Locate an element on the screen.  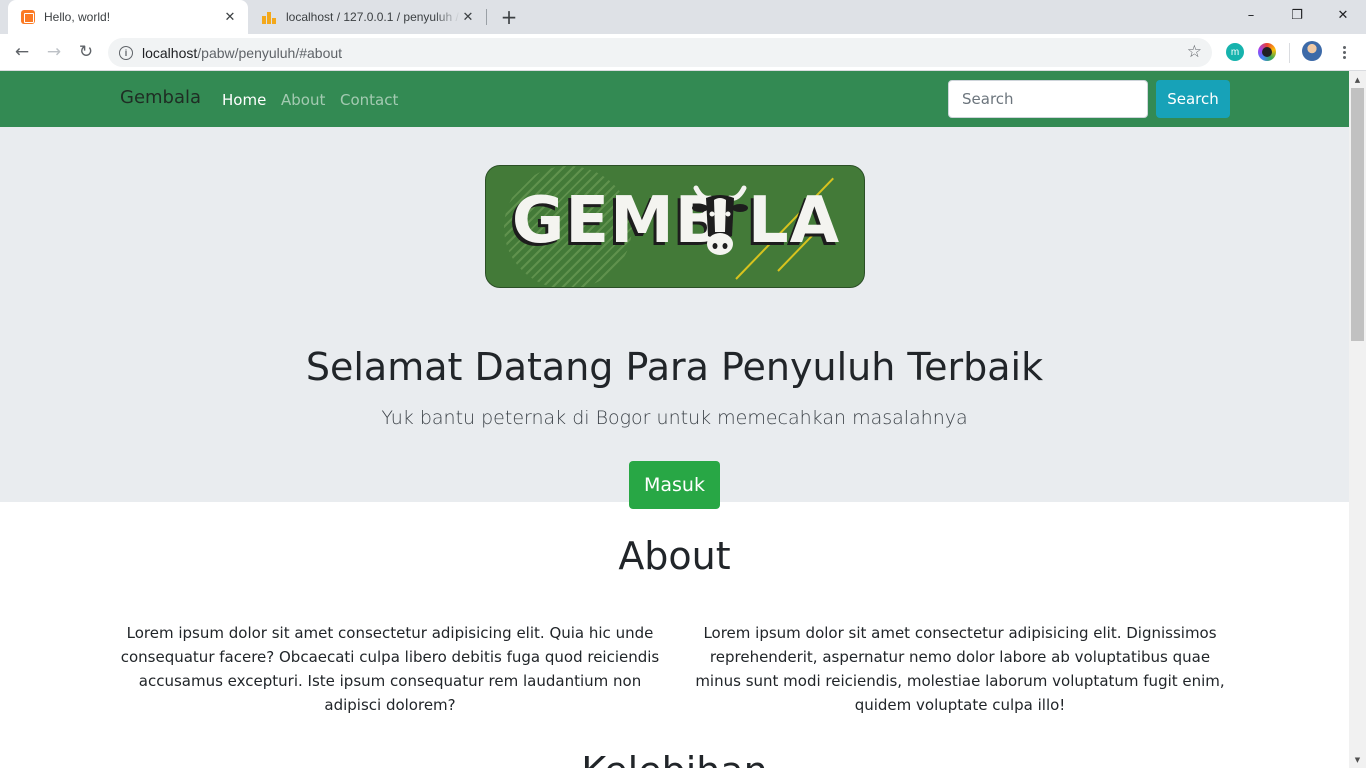
minimize-icon: – is located at coordinates (1251, 15).